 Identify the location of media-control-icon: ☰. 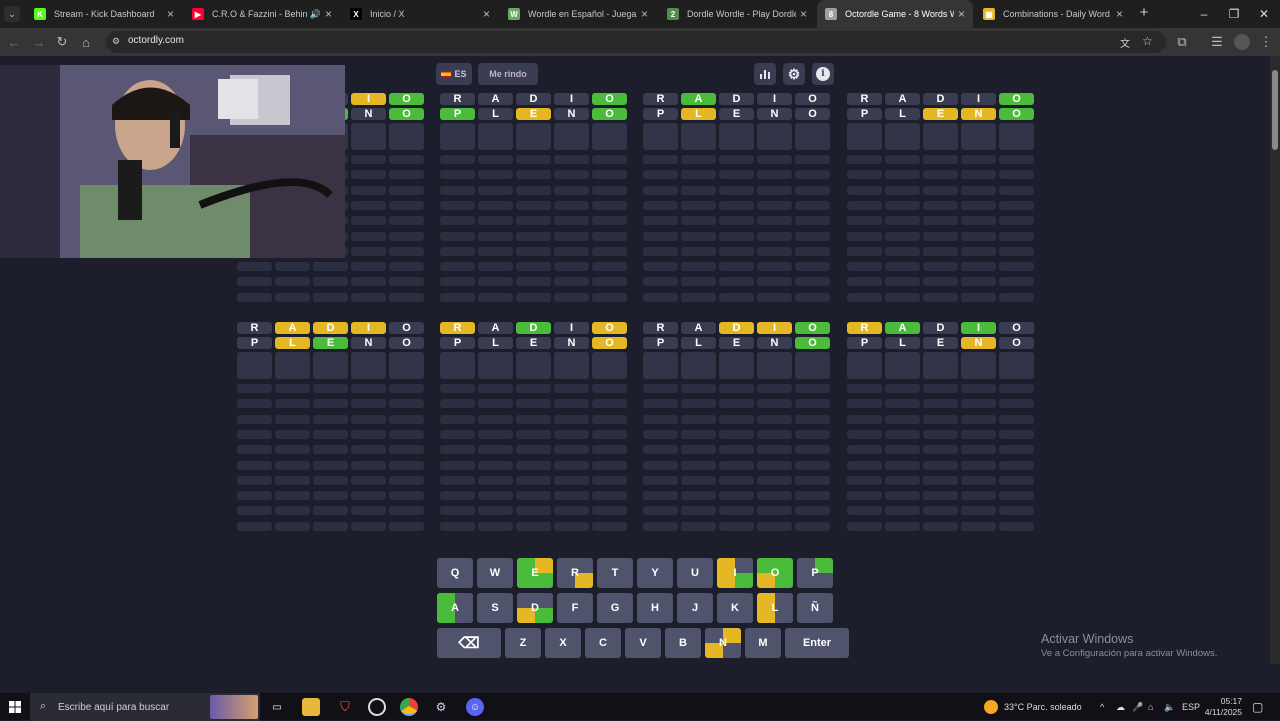
(1217, 42).